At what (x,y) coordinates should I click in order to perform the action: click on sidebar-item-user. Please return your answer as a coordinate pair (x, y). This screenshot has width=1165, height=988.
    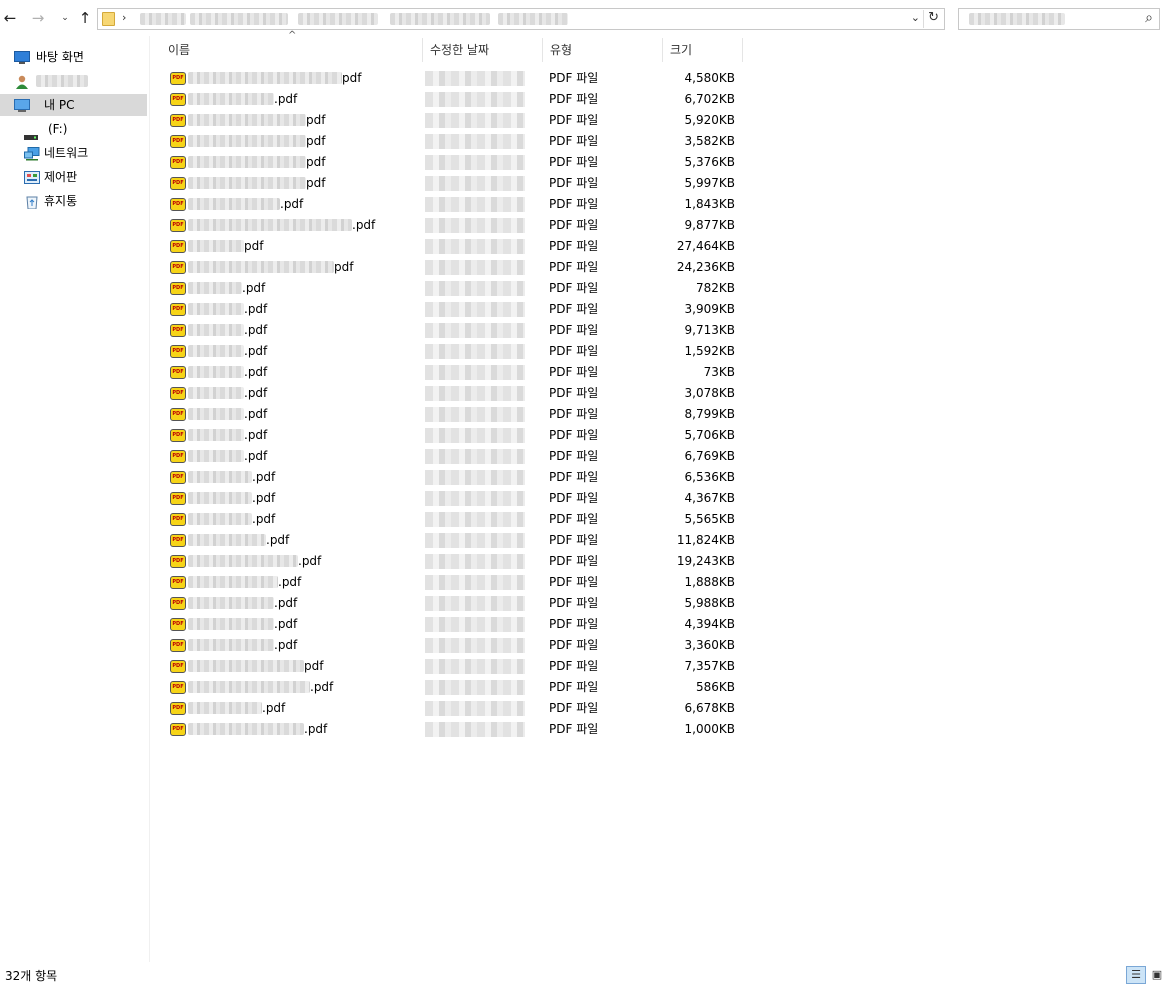
    Looking at the image, I should click on (73, 81).